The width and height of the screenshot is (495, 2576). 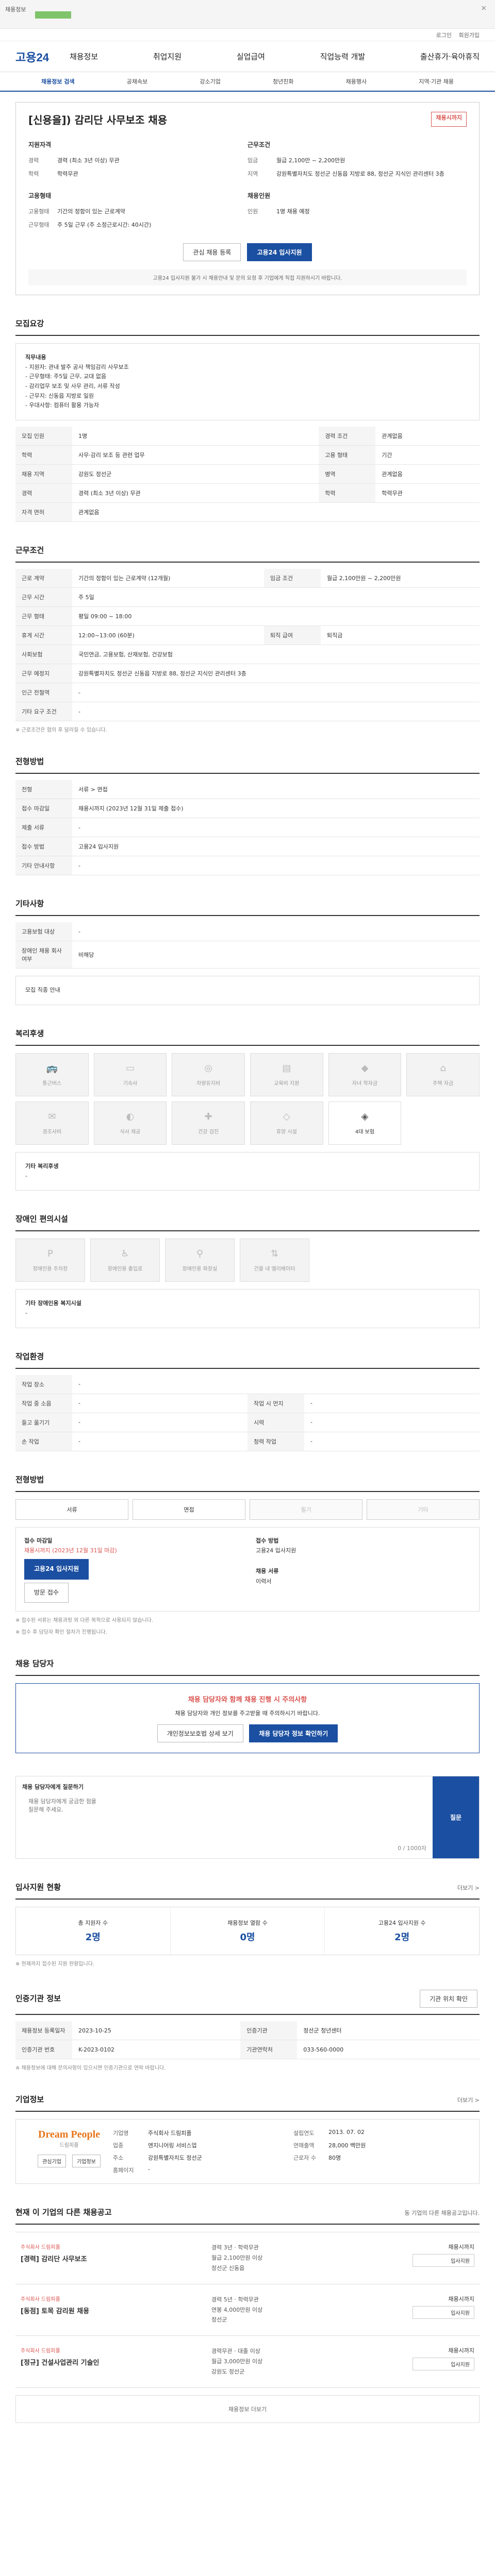 I want to click on login-link: 로그인, so click(x=444, y=35).